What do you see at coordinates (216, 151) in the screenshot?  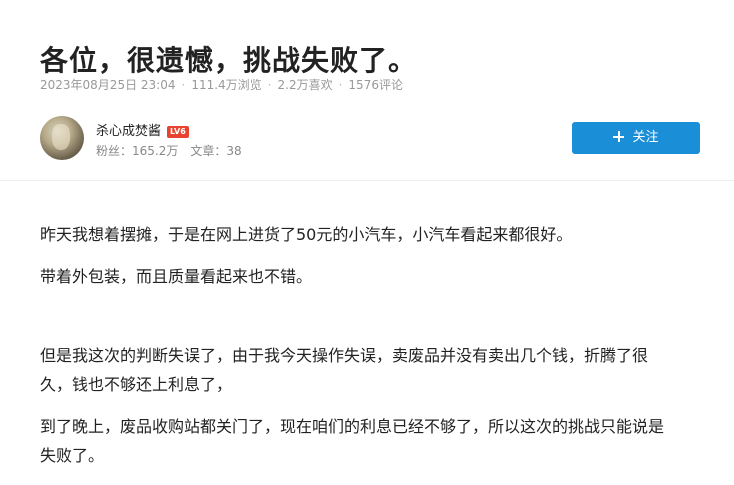 I see `post-count: 文章：38` at bounding box center [216, 151].